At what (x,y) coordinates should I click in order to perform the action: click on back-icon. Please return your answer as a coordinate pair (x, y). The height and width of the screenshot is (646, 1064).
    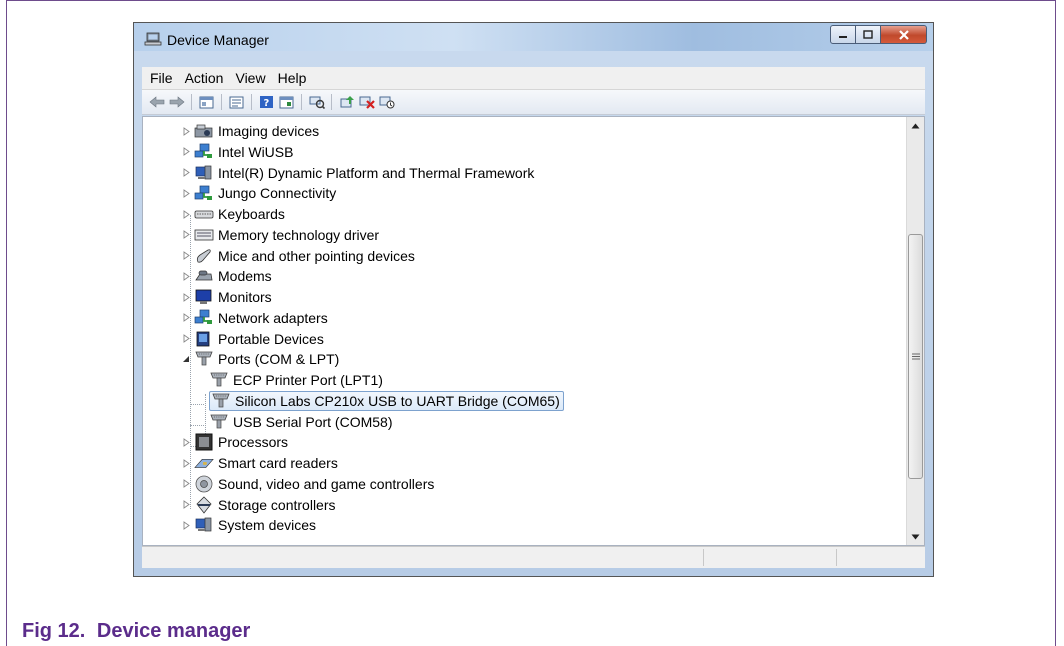
    Looking at the image, I should click on (156, 102).